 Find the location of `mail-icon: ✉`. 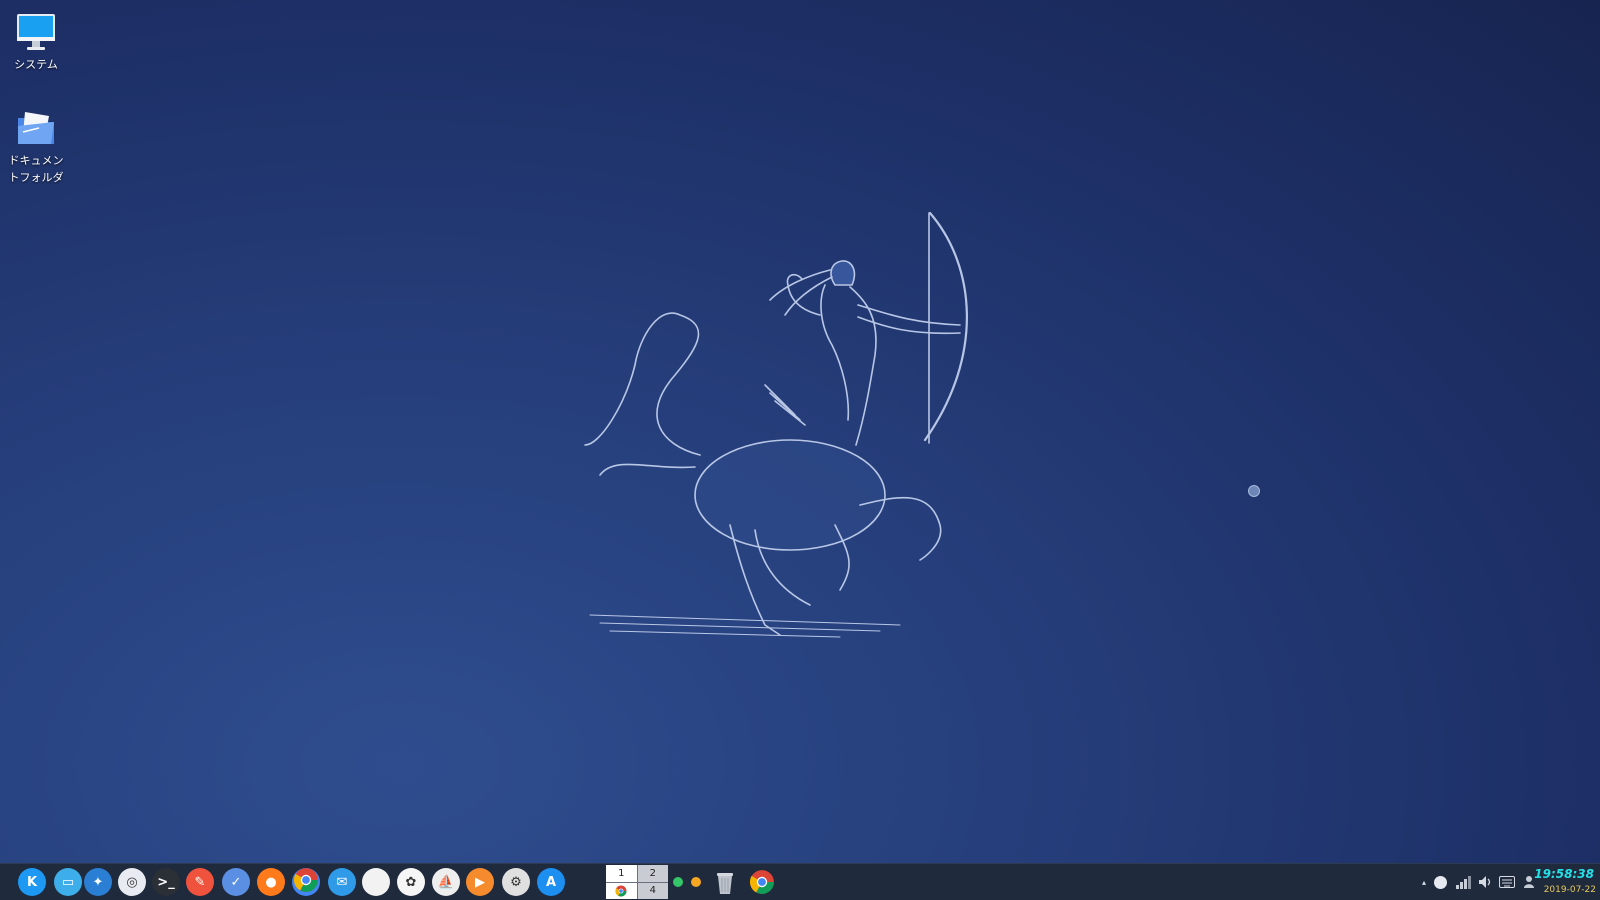

mail-icon: ✉ is located at coordinates (342, 882).